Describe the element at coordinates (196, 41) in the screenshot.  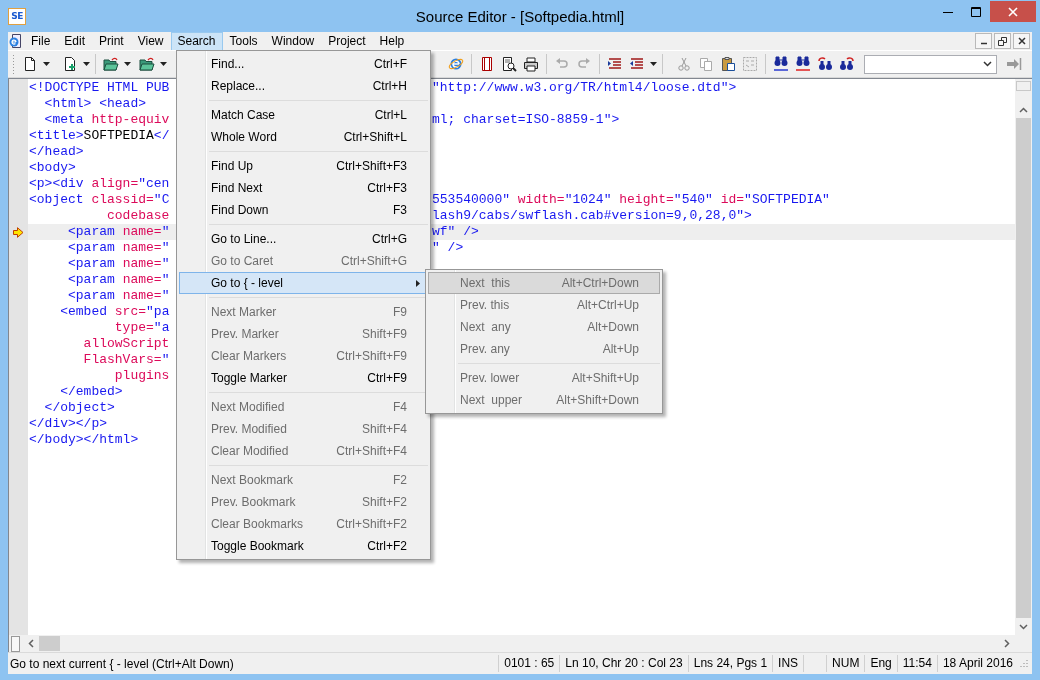
I see `menu-item: Search` at that location.